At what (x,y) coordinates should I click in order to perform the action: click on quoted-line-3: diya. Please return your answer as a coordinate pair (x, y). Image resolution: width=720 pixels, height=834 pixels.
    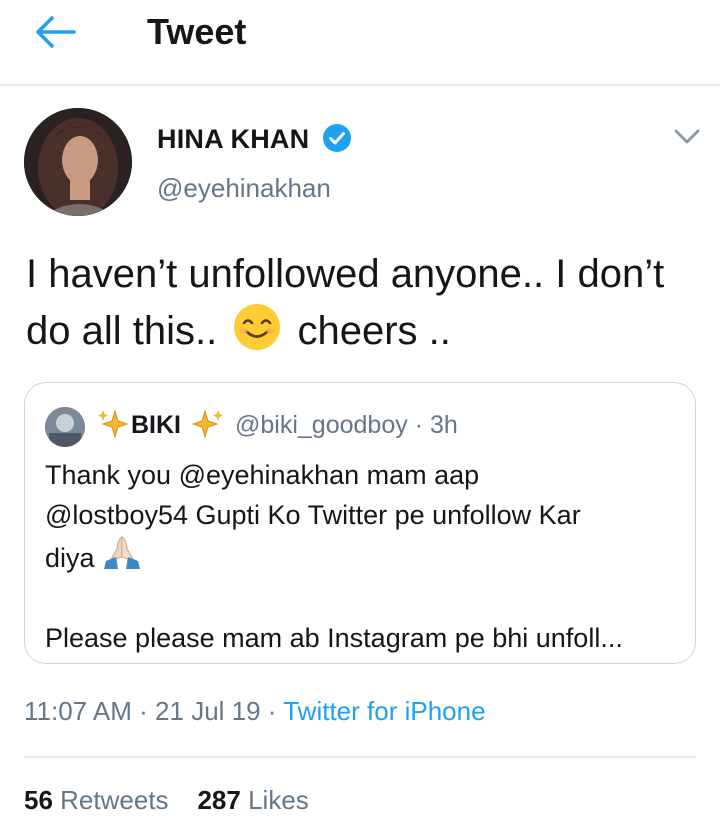
    Looking at the image, I should click on (70, 558).